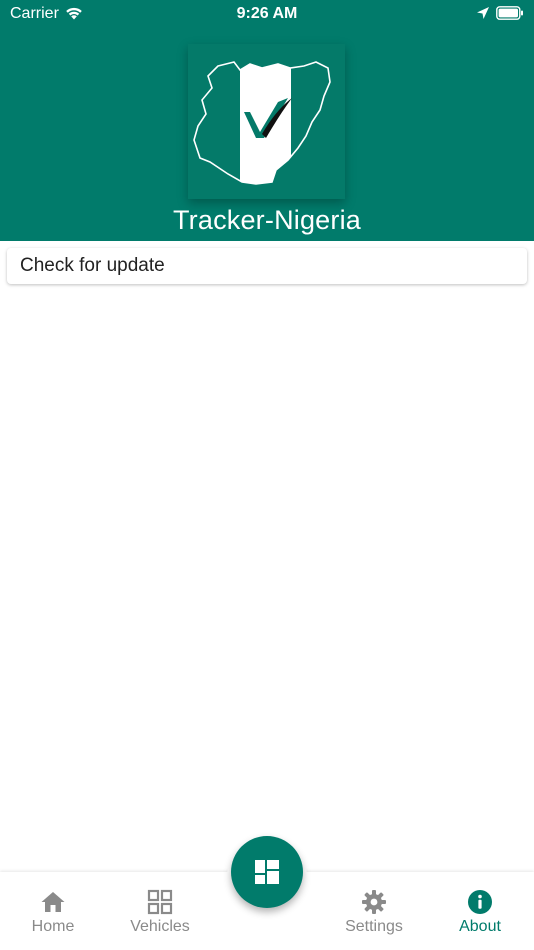 The image size is (534, 950). Describe the element at coordinates (267, 266) in the screenshot. I see `check-for-update-button: Check for update` at that location.